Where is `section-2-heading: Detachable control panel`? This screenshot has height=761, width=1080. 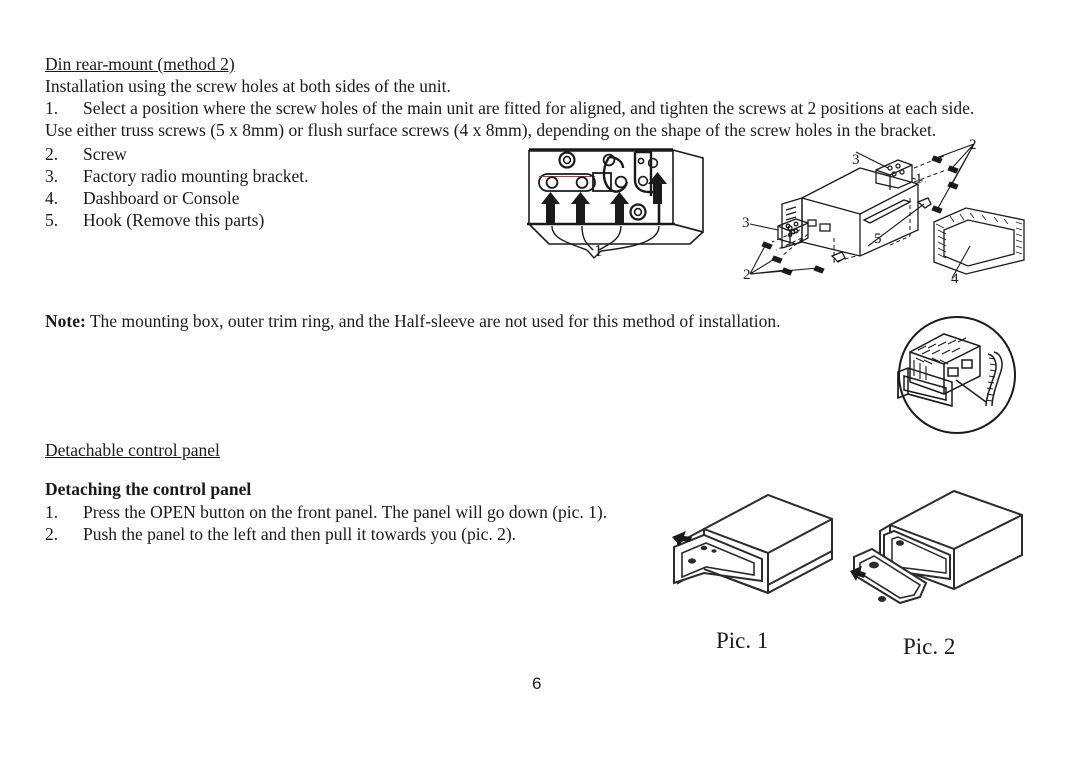 section-2-heading: Detachable control panel is located at coordinates (132, 450).